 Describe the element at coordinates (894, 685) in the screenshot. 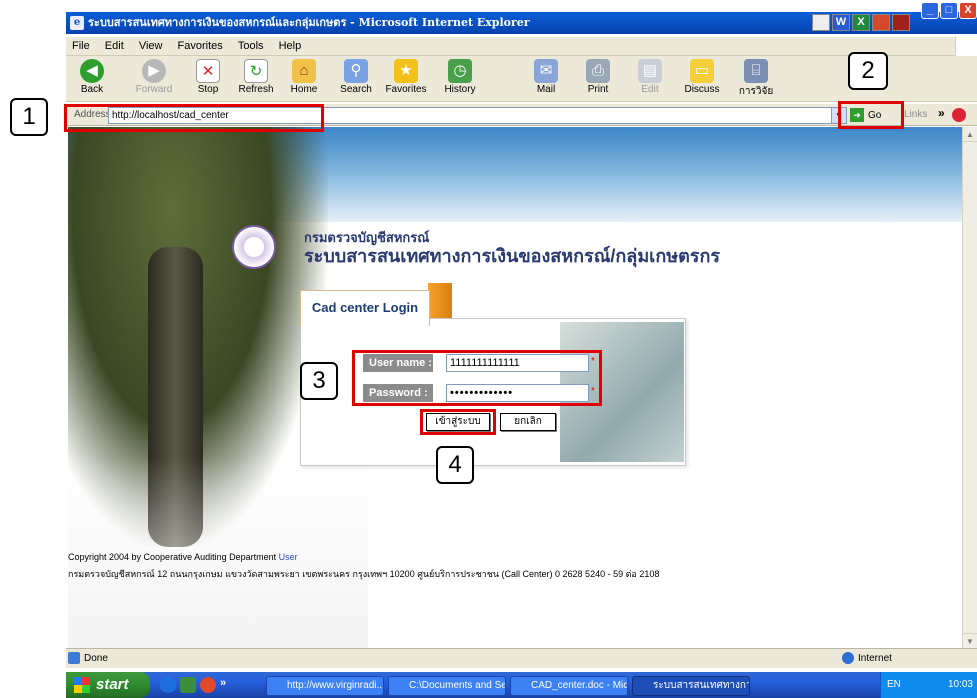

I see `language-indicator: EN` at that location.